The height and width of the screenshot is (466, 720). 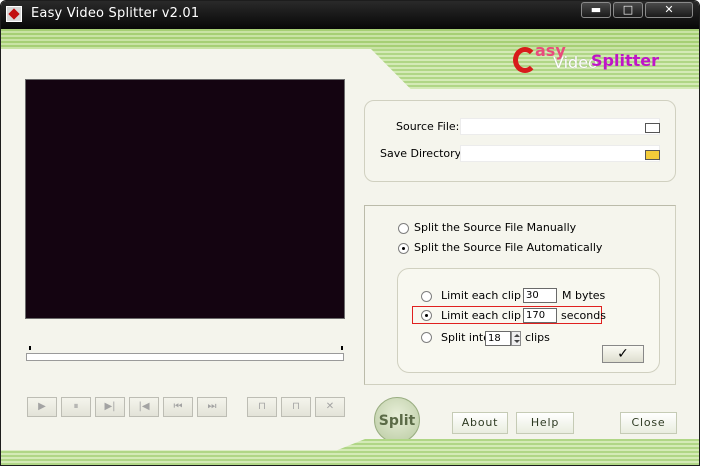 I want to click on close-window-button: ✕, so click(x=669, y=10).